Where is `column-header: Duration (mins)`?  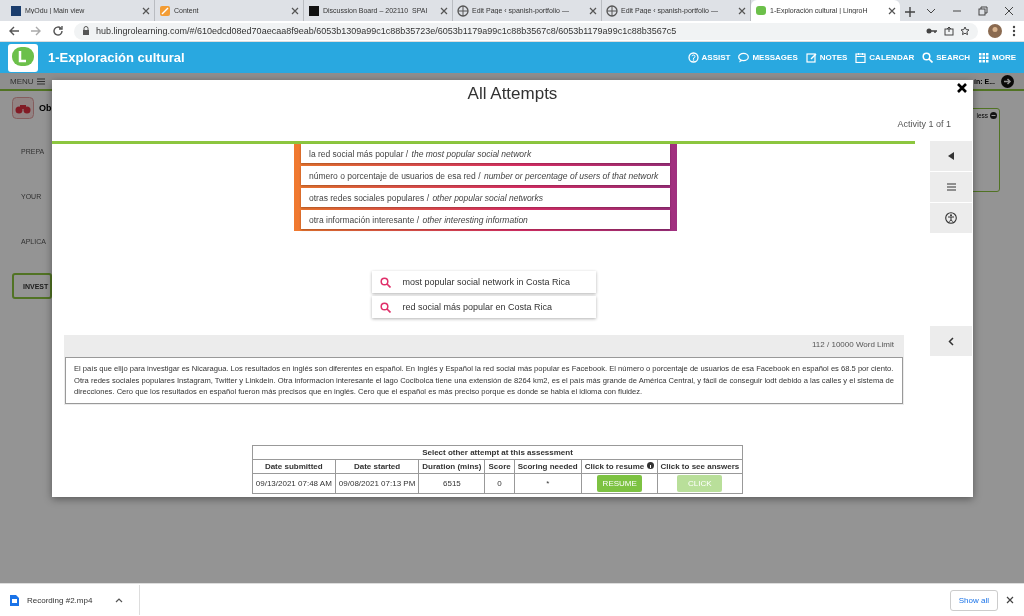 column-header: Duration (mins) is located at coordinates (451, 466).